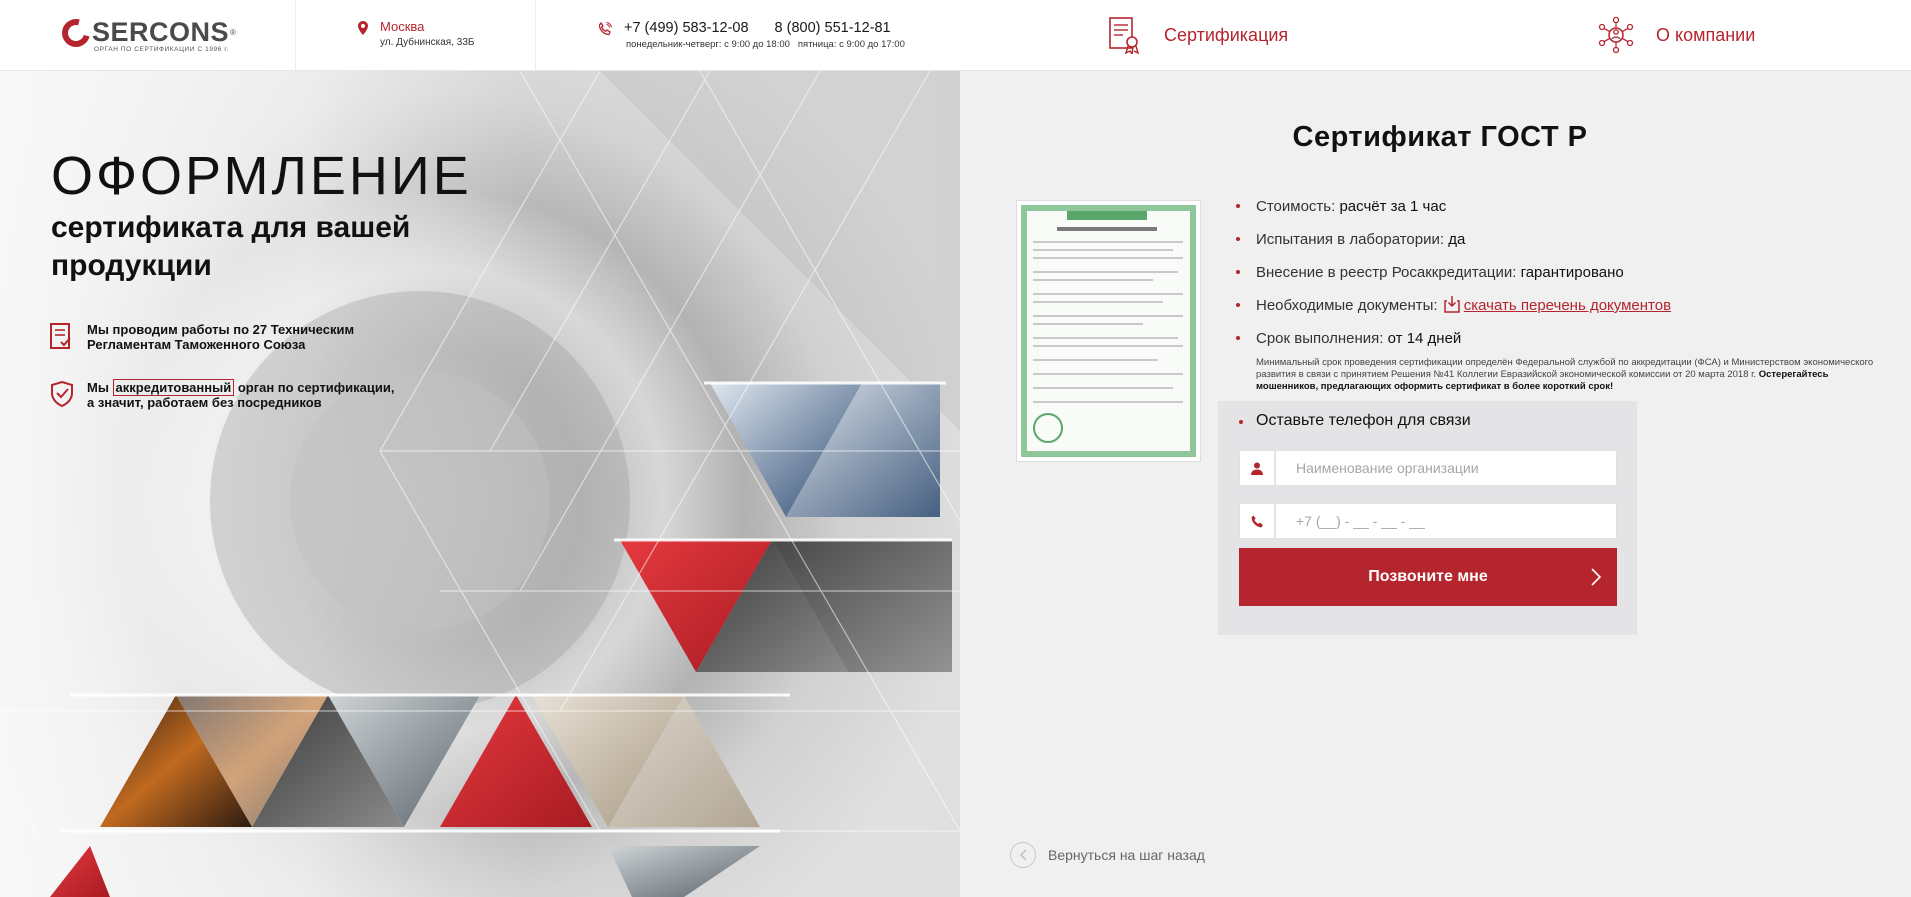 The image size is (1911, 897). Describe the element at coordinates (1453, 212) in the screenshot. I see `info-item-price: Стоимость: расчёт за 1 час` at that location.